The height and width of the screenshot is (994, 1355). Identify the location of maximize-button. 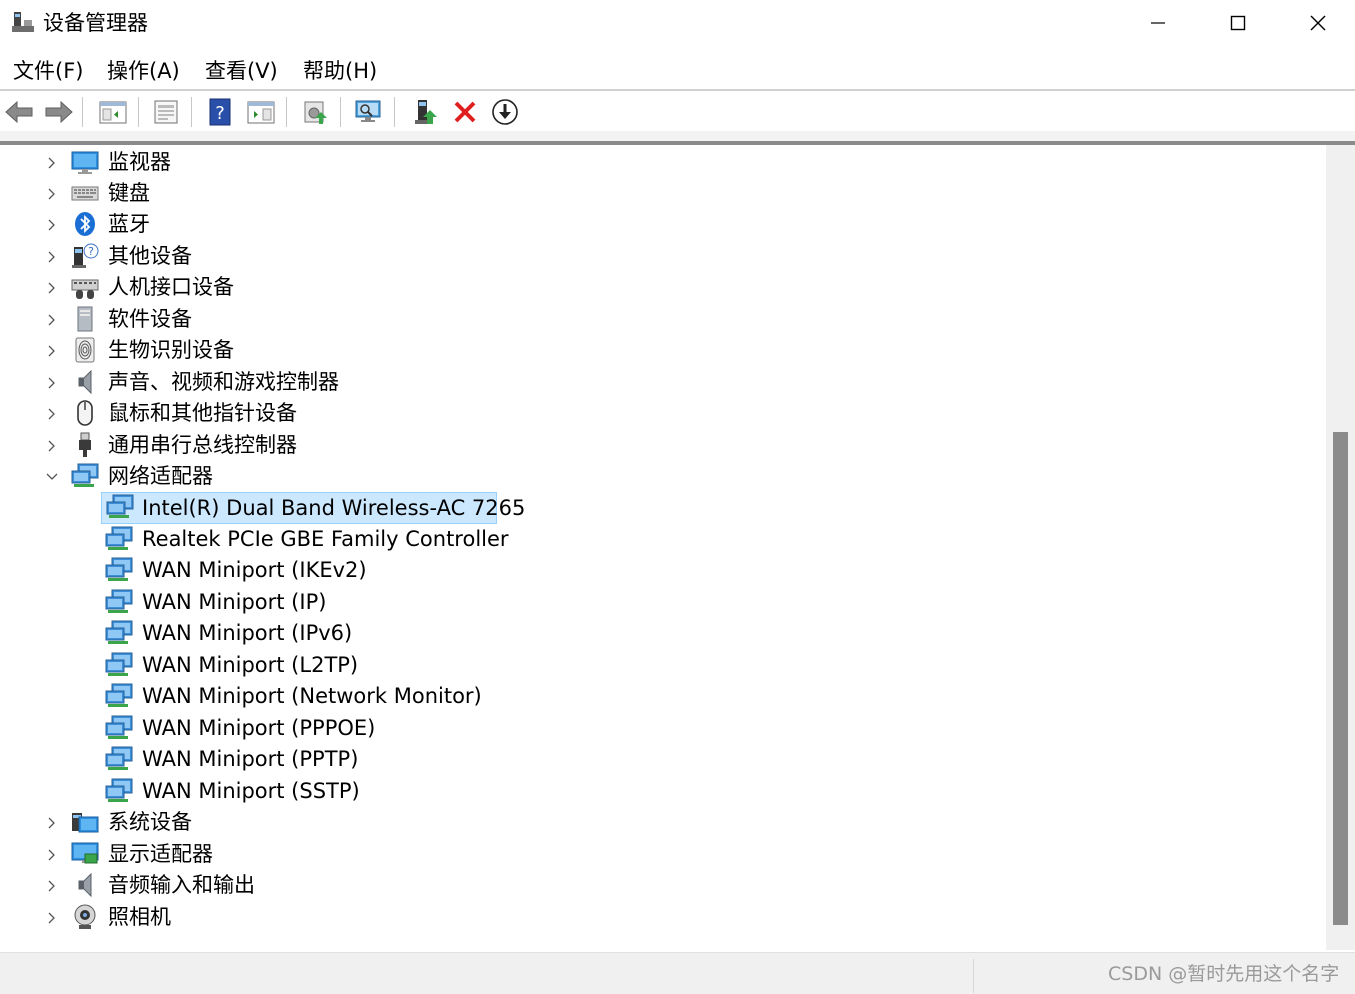
(1238, 23).